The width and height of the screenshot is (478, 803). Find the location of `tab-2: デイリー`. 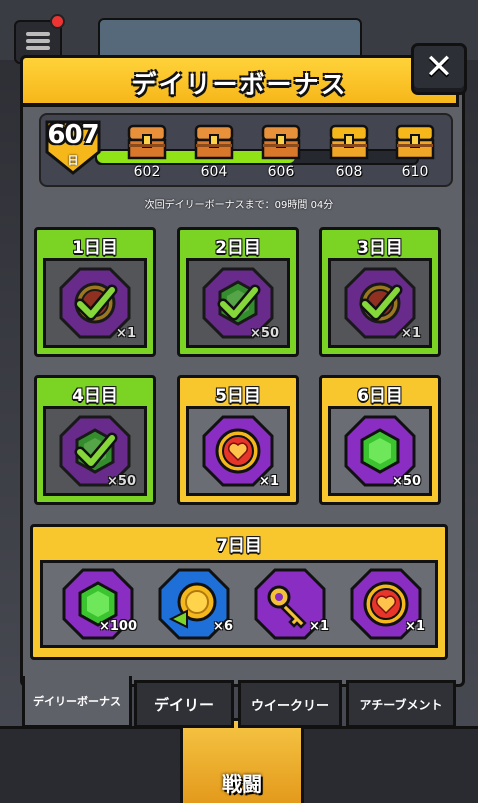

tab-2: デイリー is located at coordinates (184, 704).